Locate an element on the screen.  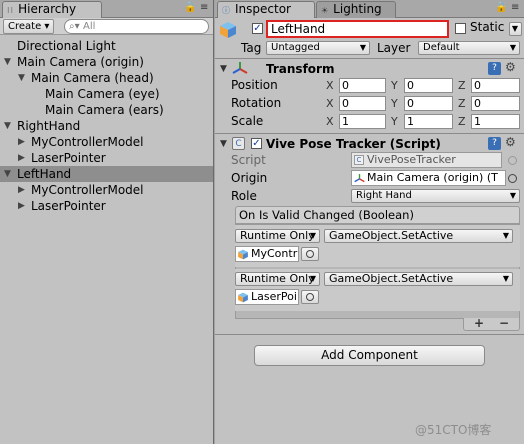
tree-item: Main Camera (eye) is located at coordinates (106, 94).